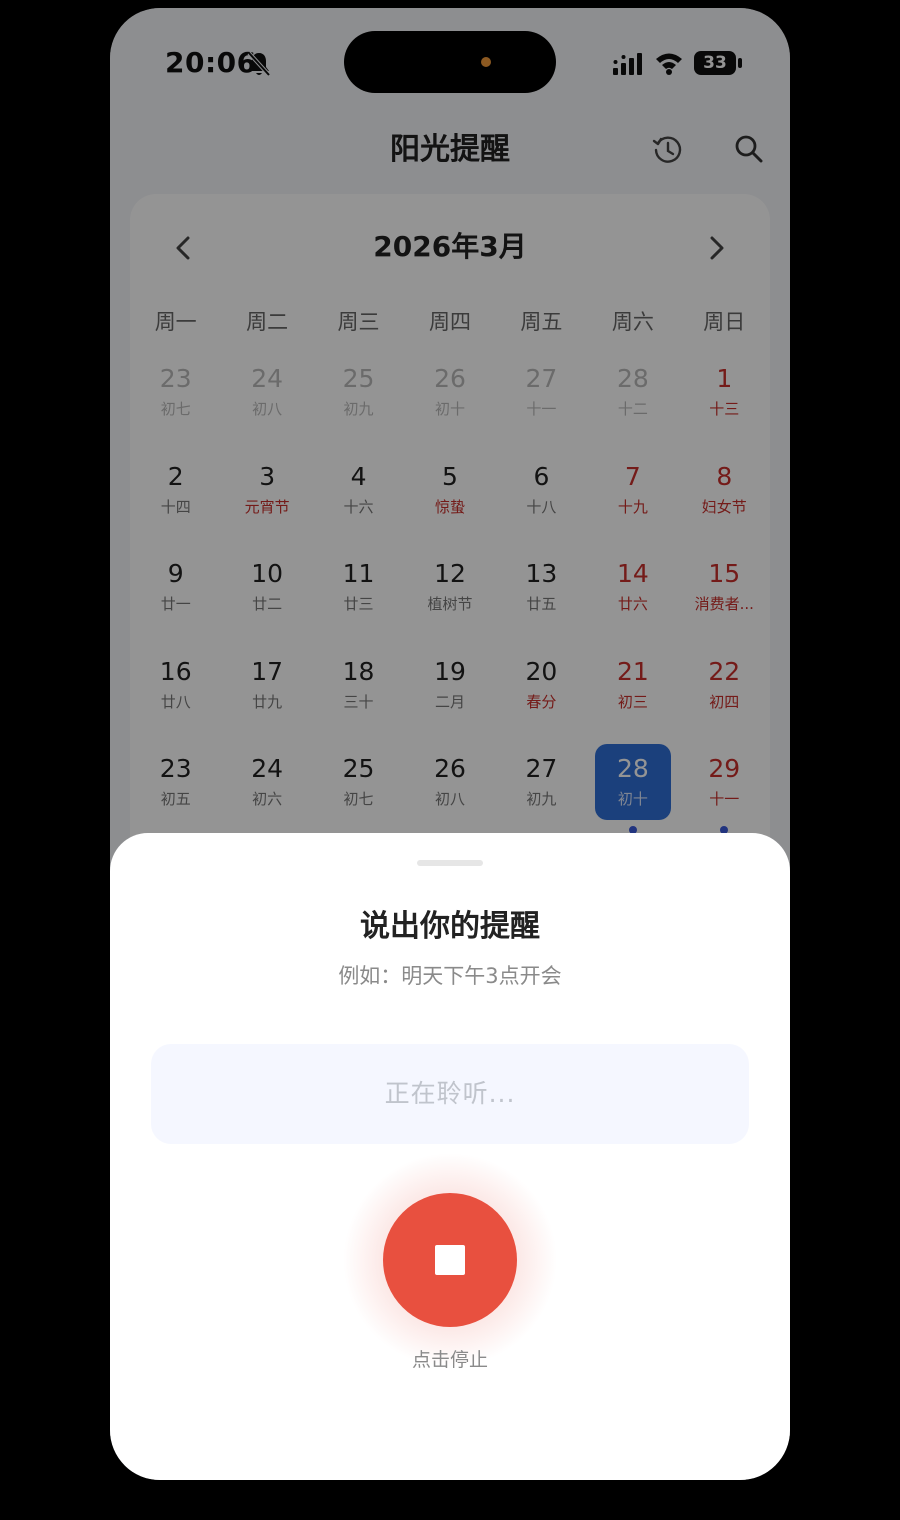 The width and height of the screenshot is (900, 1520). What do you see at coordinates (449, 1360) in the screenshot?
I see `stop-label: 点击停止` at bounding box center [449, 1360].